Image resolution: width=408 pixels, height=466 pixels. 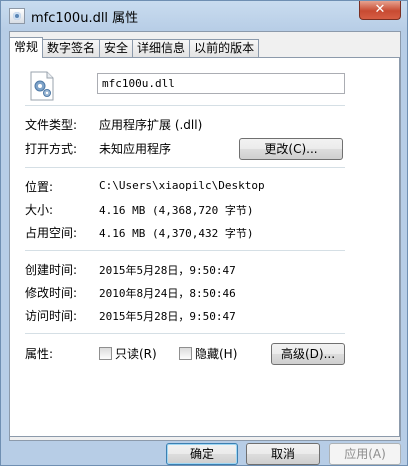 What do you see at coordinates (116, 48) in the screenshot?
I see `tab-security: 安全` at bounding box center [116, 48].